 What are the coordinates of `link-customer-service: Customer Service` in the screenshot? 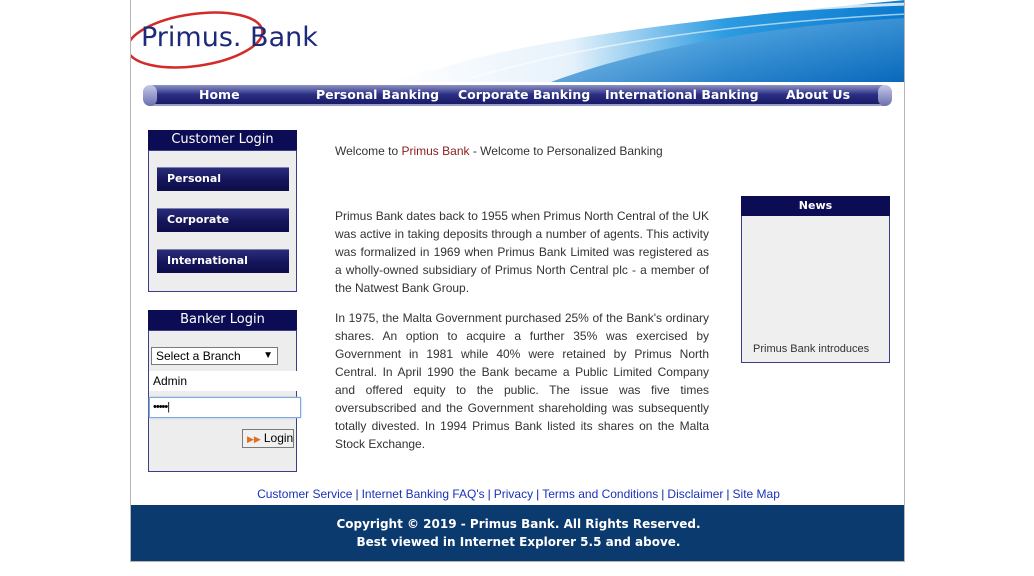 It's located at (304, 494).